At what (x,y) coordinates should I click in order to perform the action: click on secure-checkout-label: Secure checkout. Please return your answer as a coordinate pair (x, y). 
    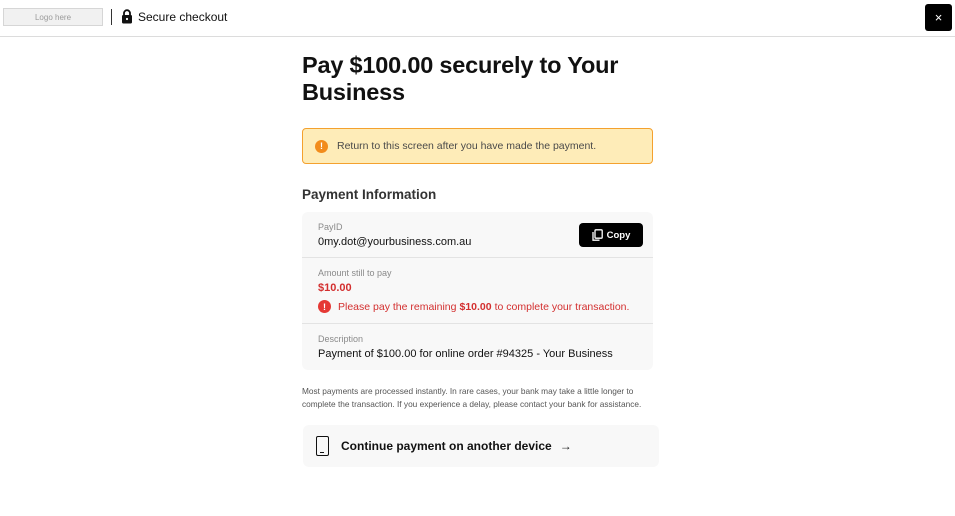
    Looking at the image, I should click on (174, 16).